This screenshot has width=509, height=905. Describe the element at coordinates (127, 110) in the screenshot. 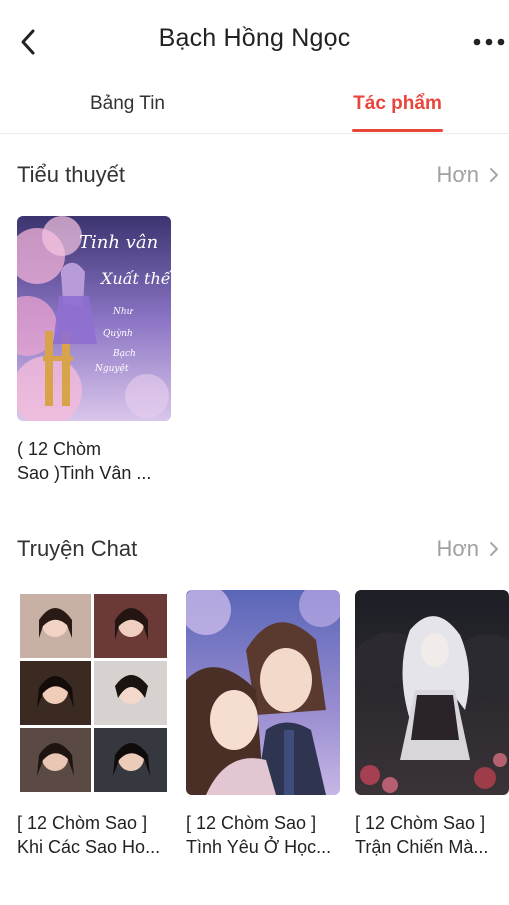

I see `tab-news-feed: Bảng Tin` at that location.